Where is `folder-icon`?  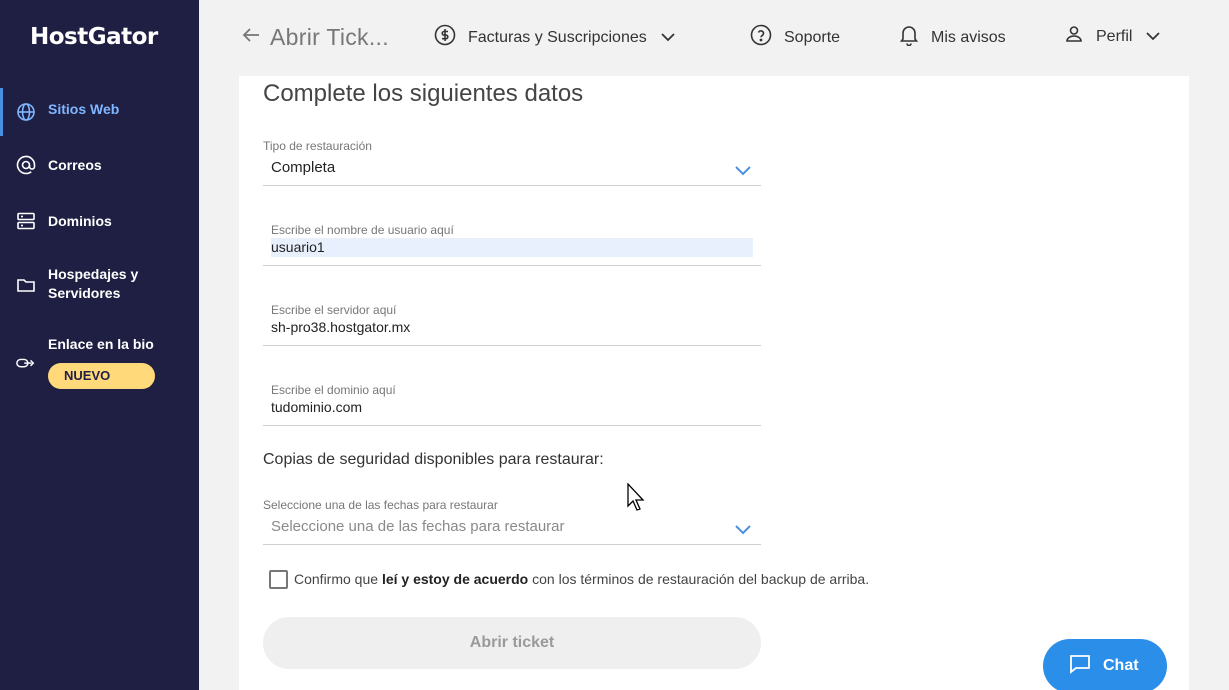
folder-icon is located at coordinates (26, 285).